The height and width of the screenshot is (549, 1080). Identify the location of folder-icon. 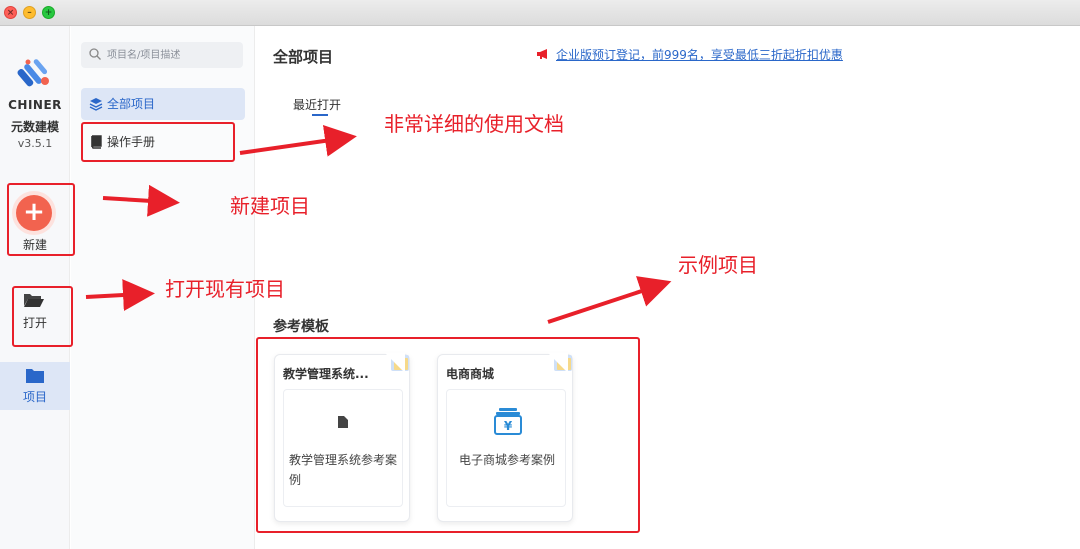
(35, 376).